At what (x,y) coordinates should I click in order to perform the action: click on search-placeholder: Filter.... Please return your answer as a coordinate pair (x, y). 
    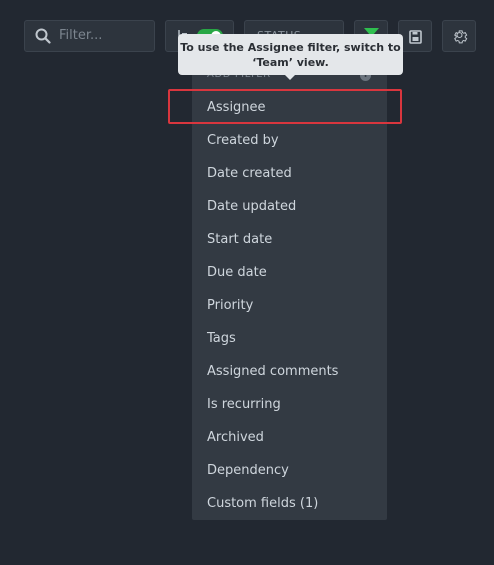
    Looking at the image, I should click on (81, 35).